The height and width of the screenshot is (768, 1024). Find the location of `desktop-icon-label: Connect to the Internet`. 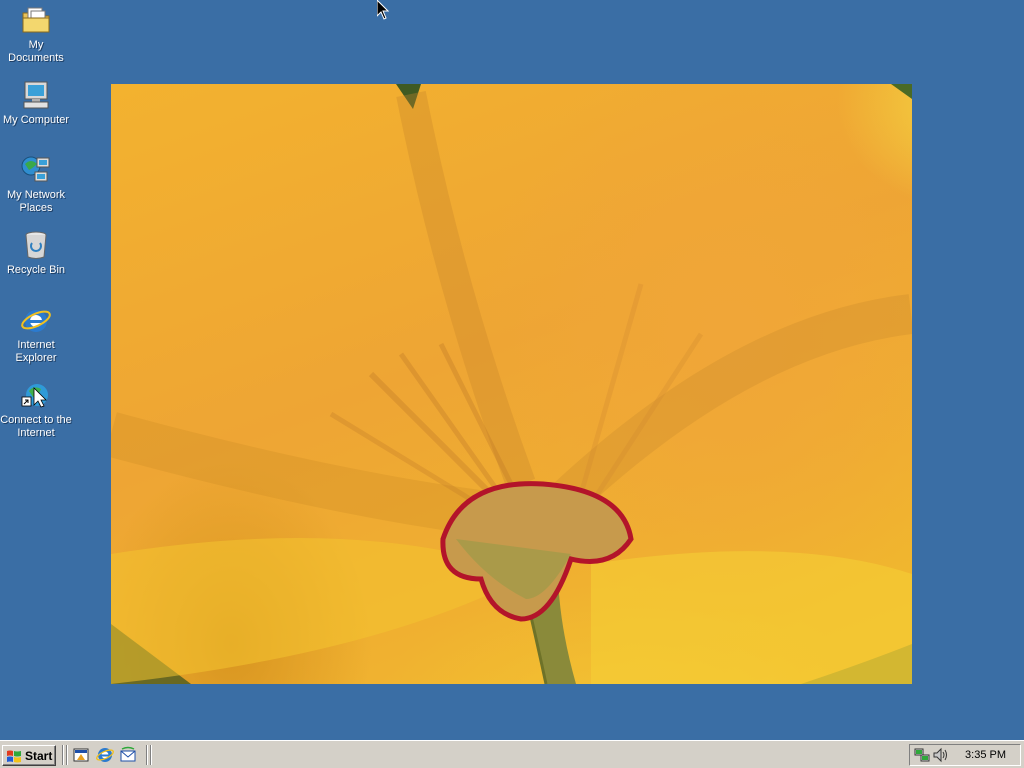

desktop-icon-label: Connect to the Internet is located at coordinates (36, 426).